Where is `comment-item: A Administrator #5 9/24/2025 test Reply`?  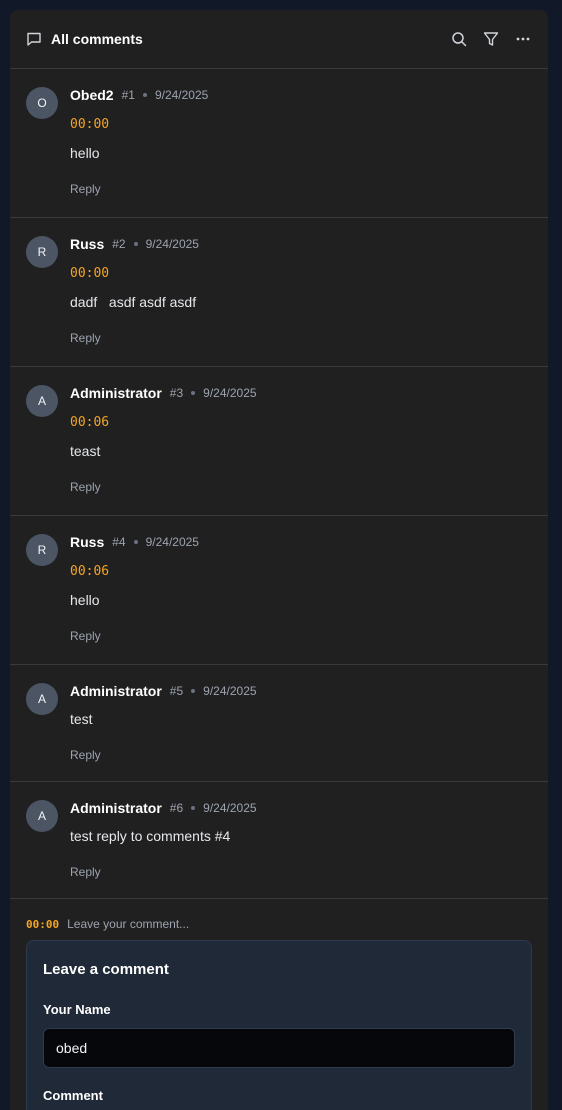
comment-item: A Administrator #5 9/24/2025 test Reply is located at coordinates (279, 723).